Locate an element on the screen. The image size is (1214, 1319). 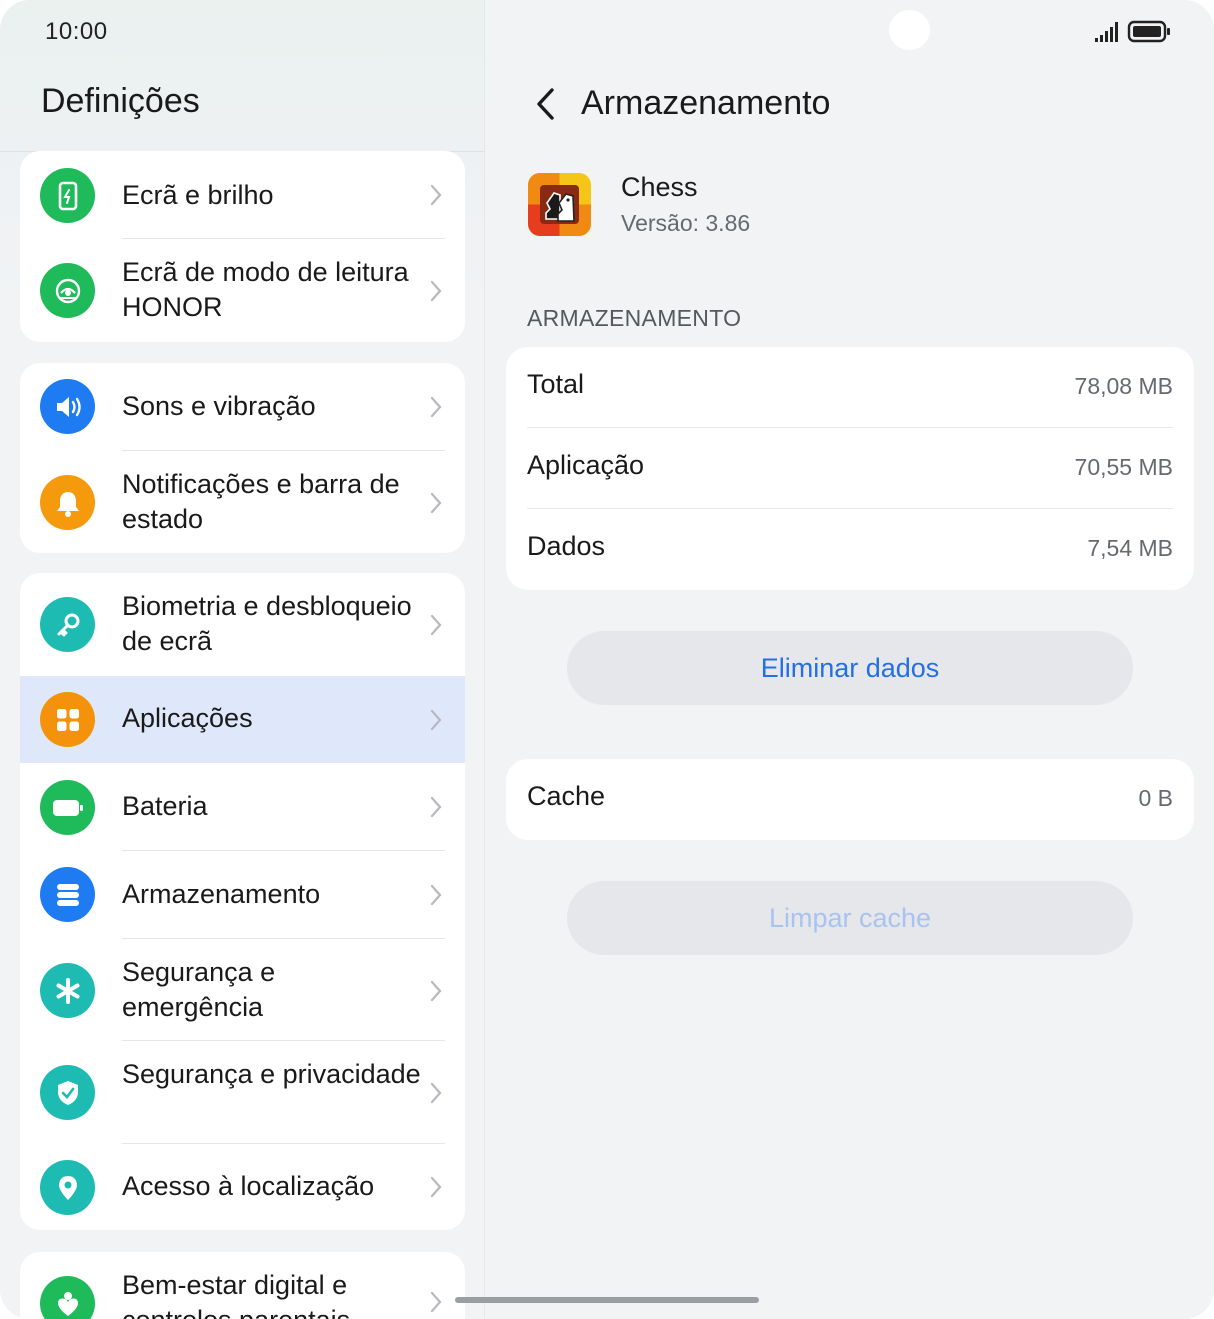
storage-row-app: Aplicação 70,55 MB is located at coordinates (850, 468).